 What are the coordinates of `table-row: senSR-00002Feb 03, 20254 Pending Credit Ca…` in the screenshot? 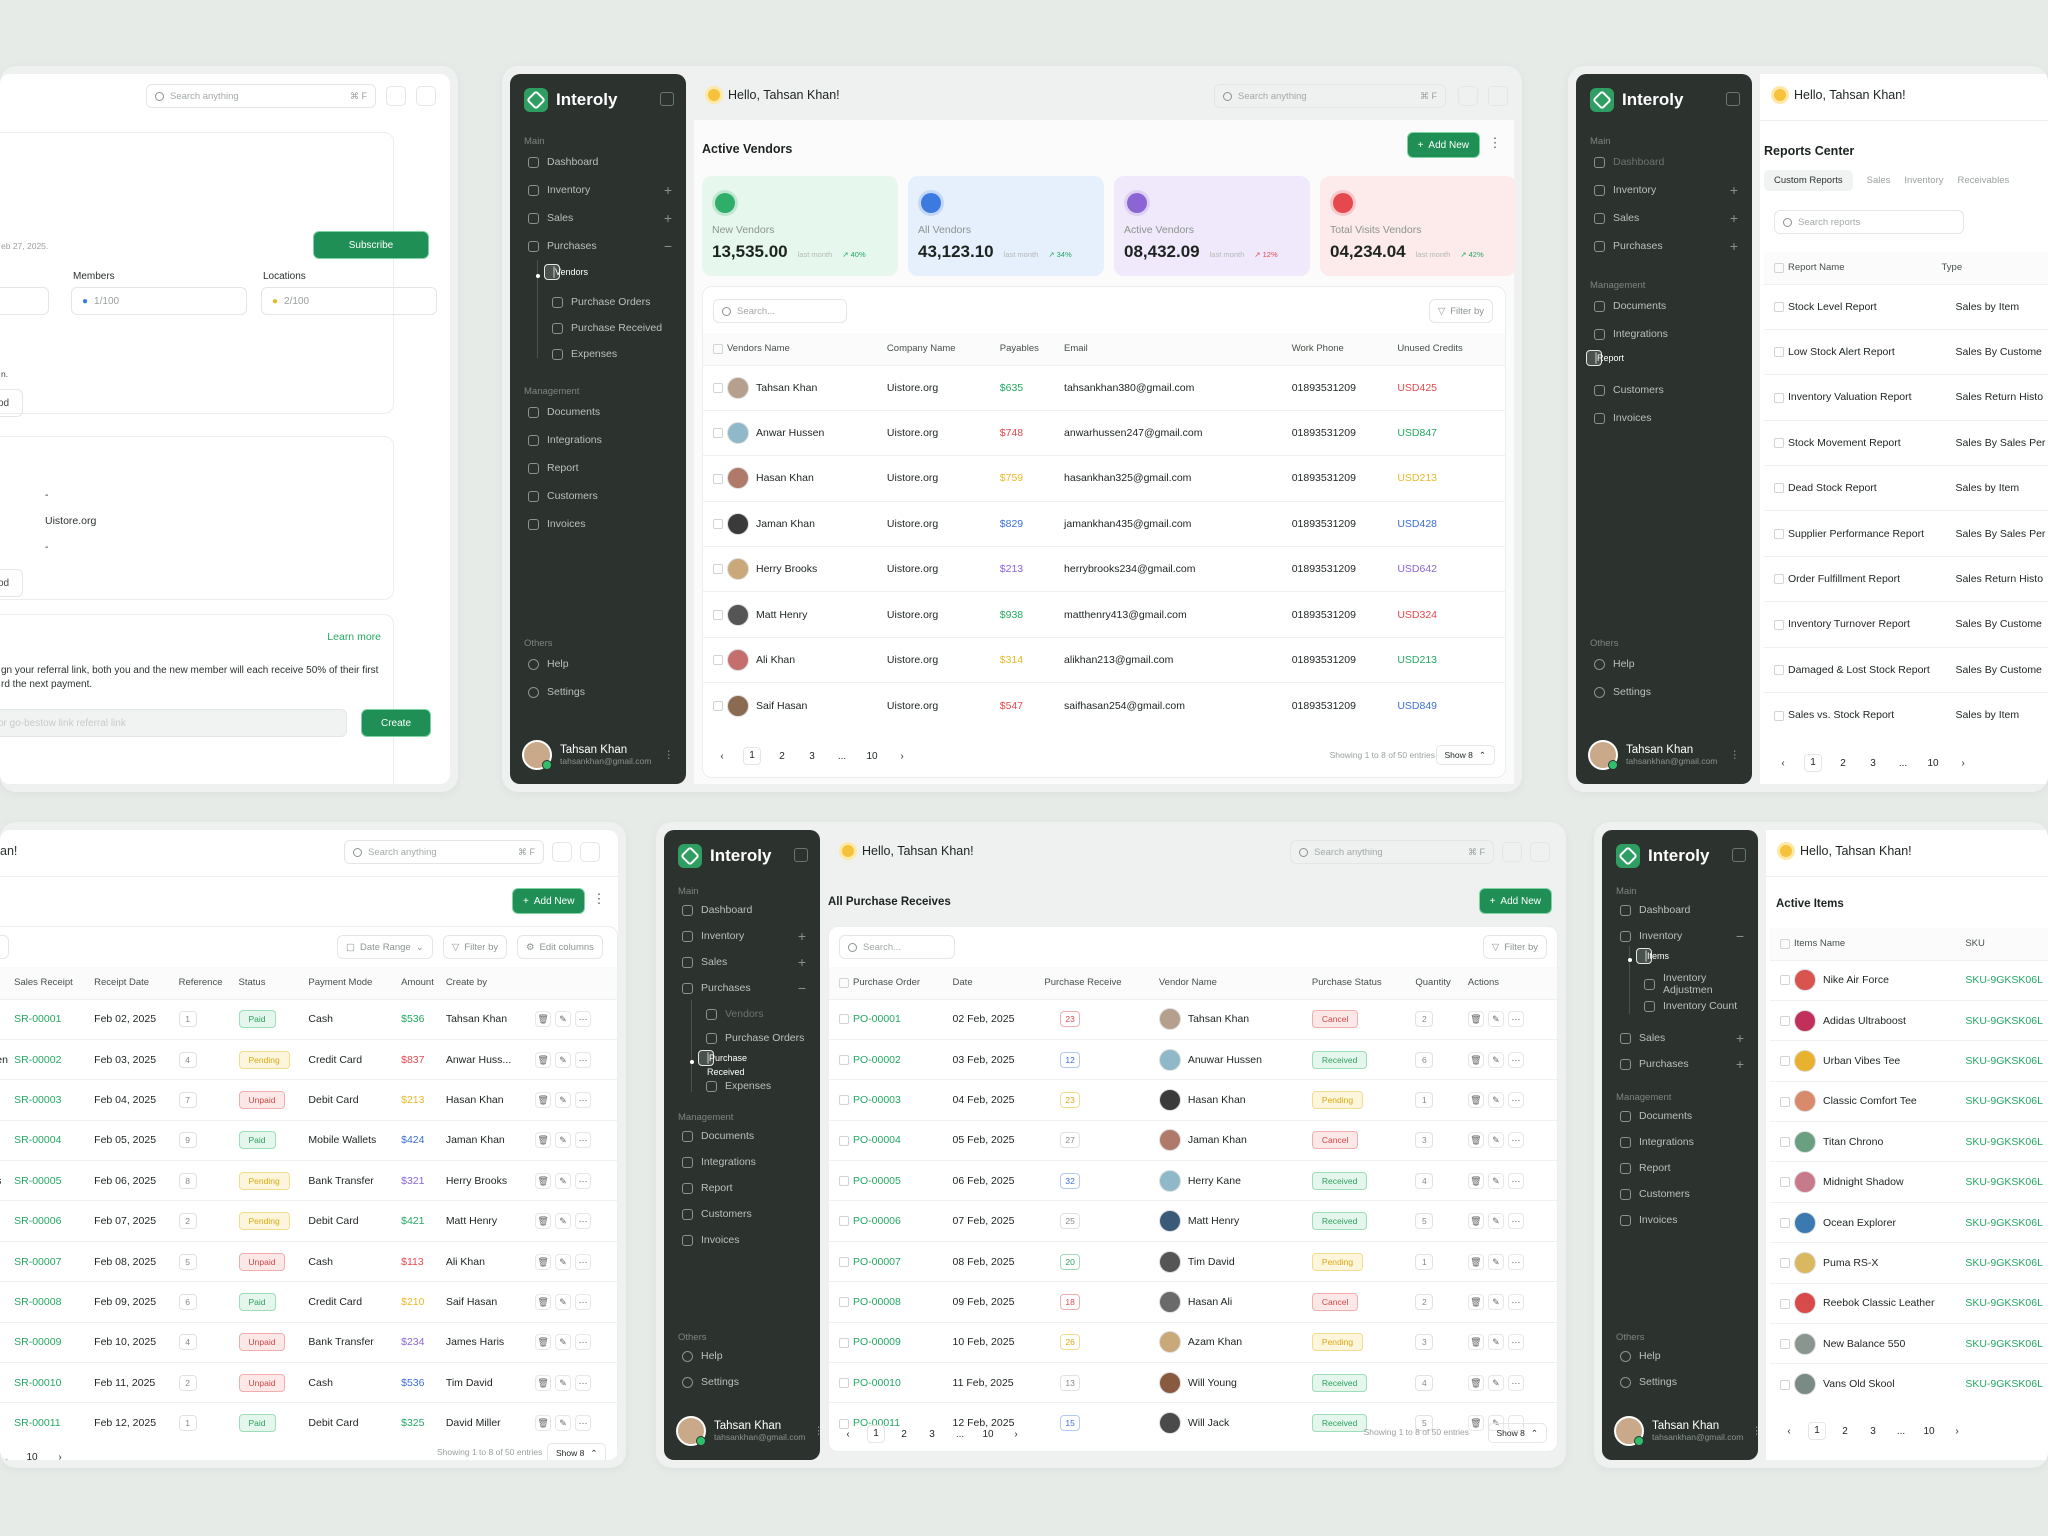 It's located at (308, 1059).